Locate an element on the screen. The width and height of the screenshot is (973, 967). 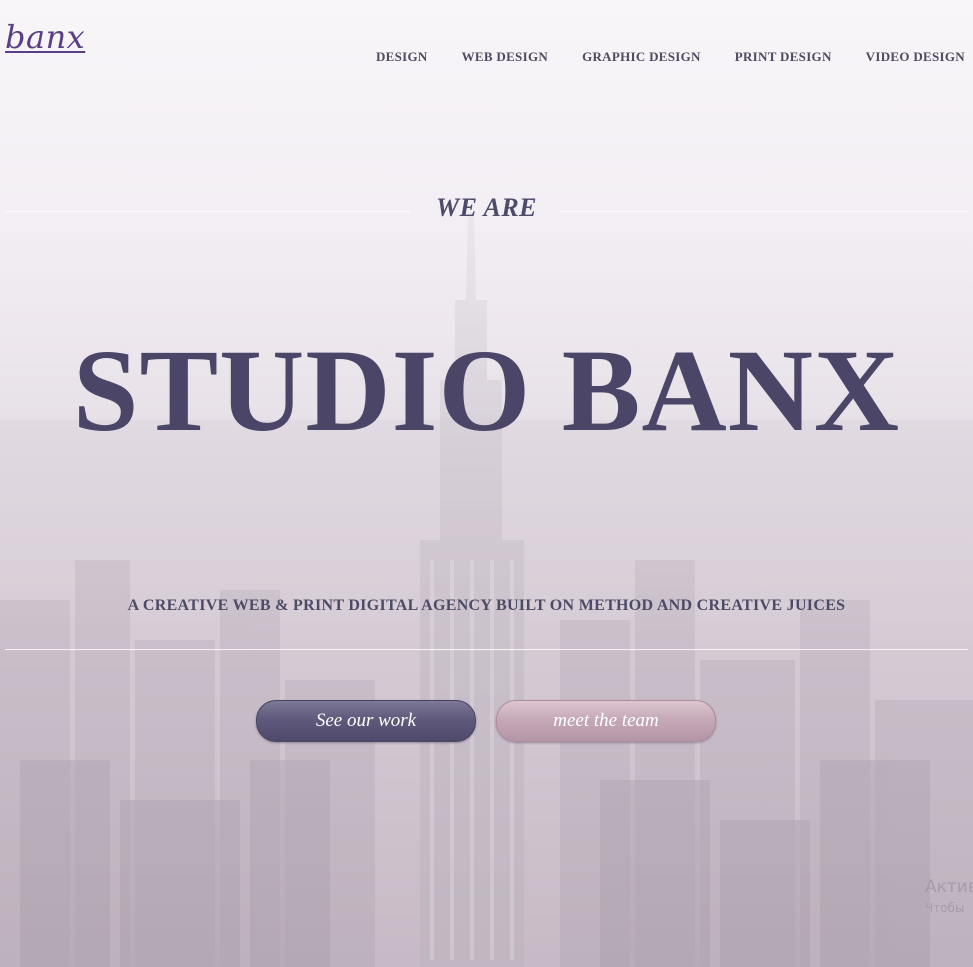
nav-item-print-design: PRINT DESIGN is located at coordinates (783, 57).